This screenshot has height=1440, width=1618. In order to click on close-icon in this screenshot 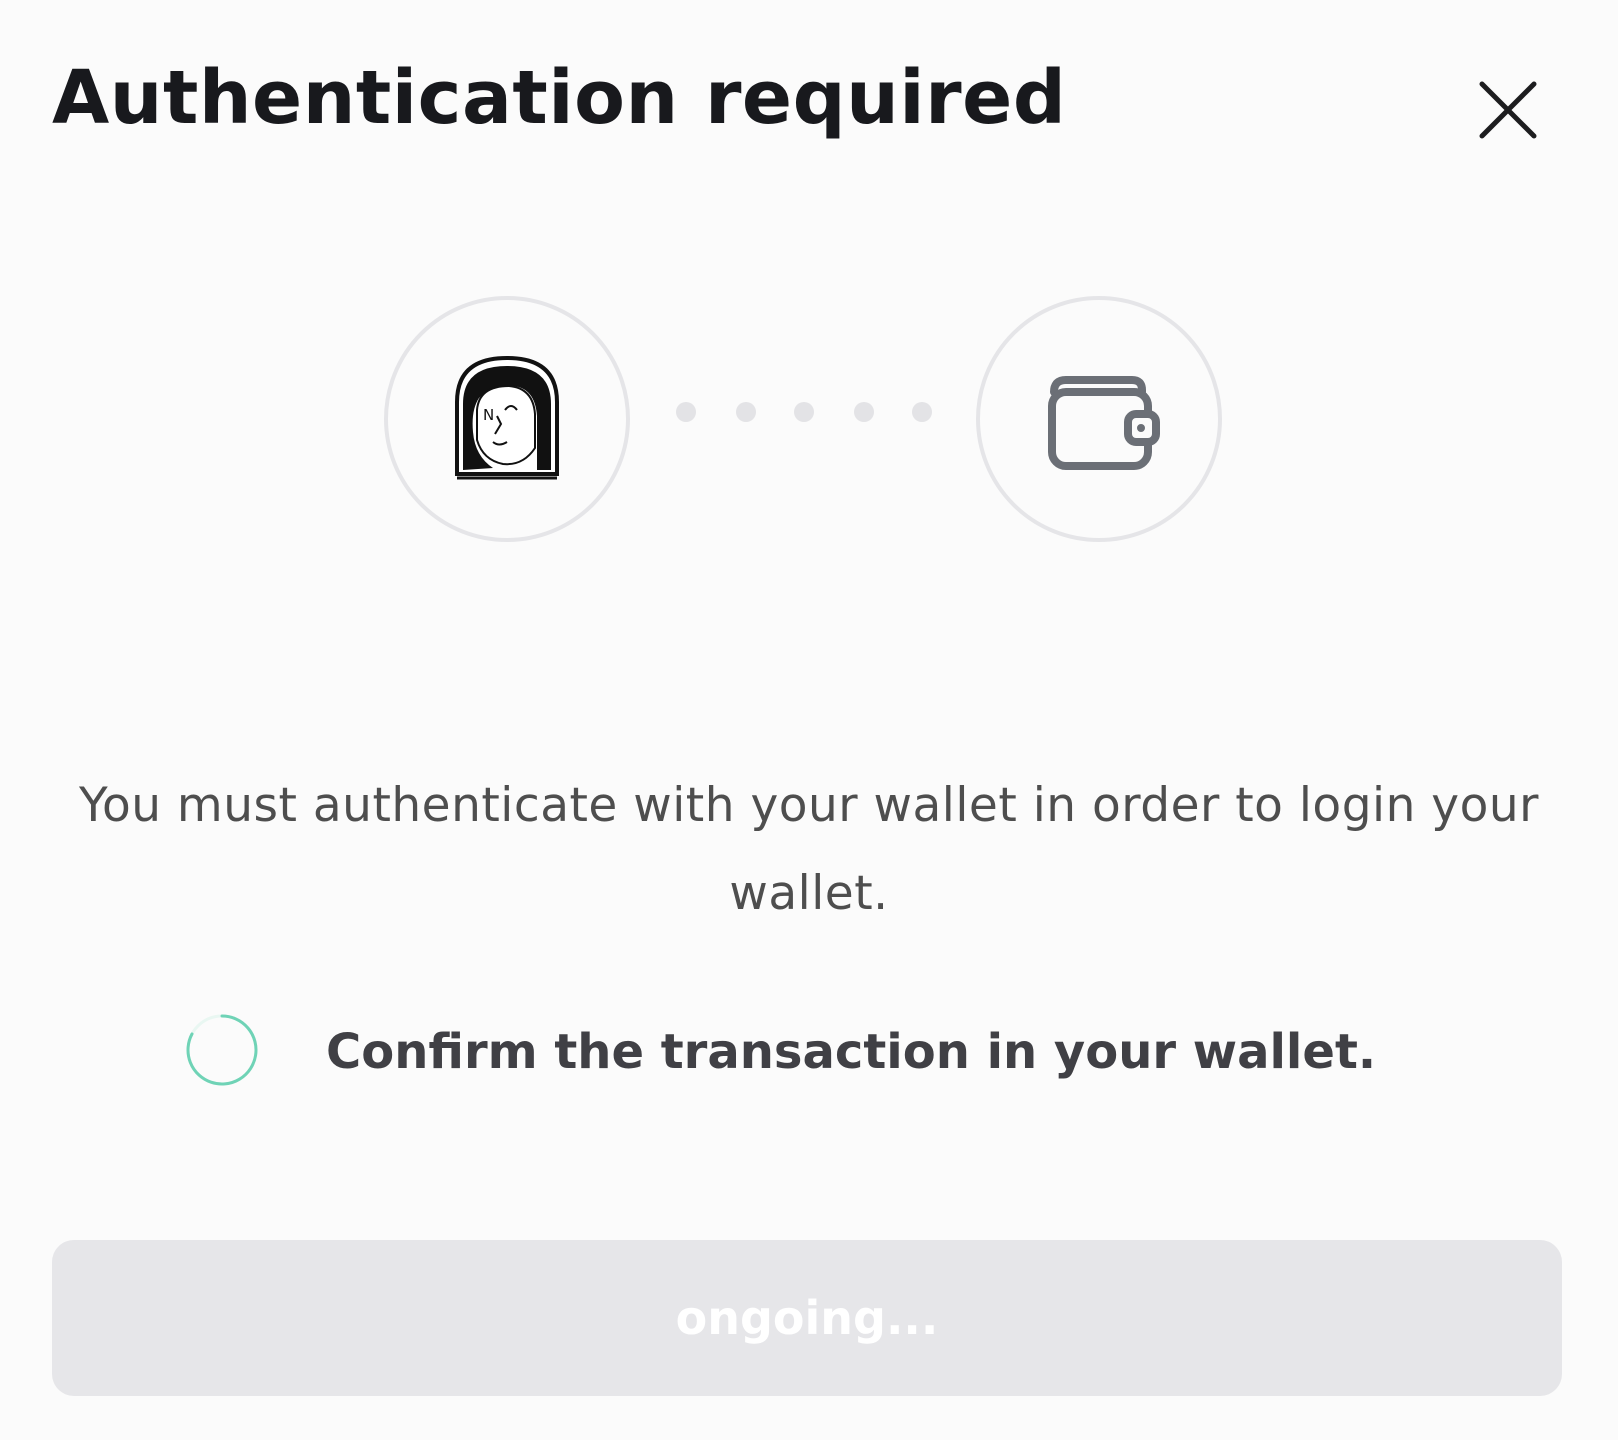, I will do `click(1508, 110)`.